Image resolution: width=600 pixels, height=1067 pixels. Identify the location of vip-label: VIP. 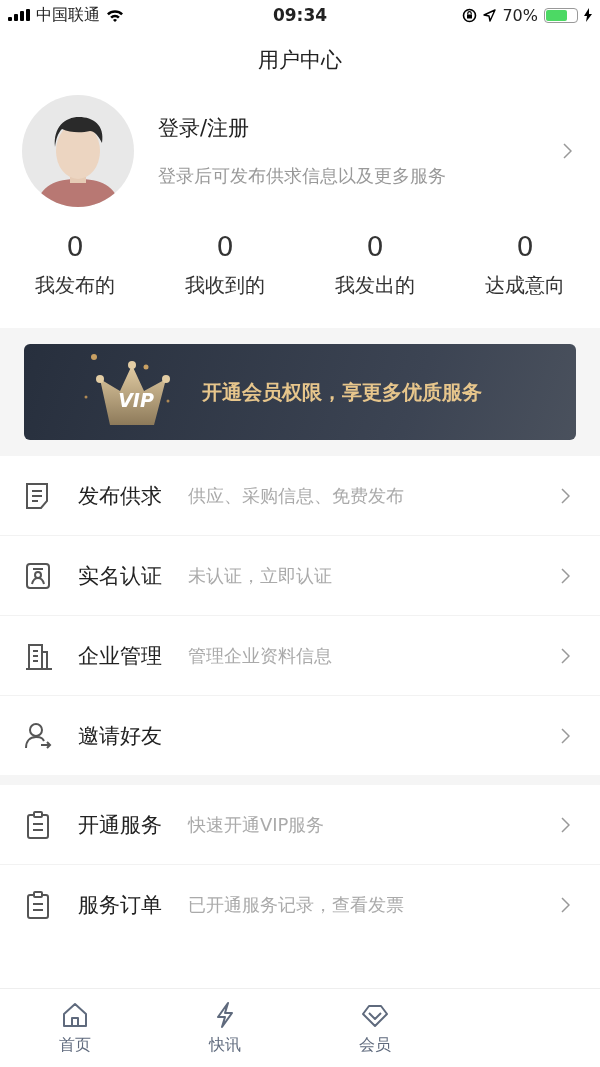
(136, 400).